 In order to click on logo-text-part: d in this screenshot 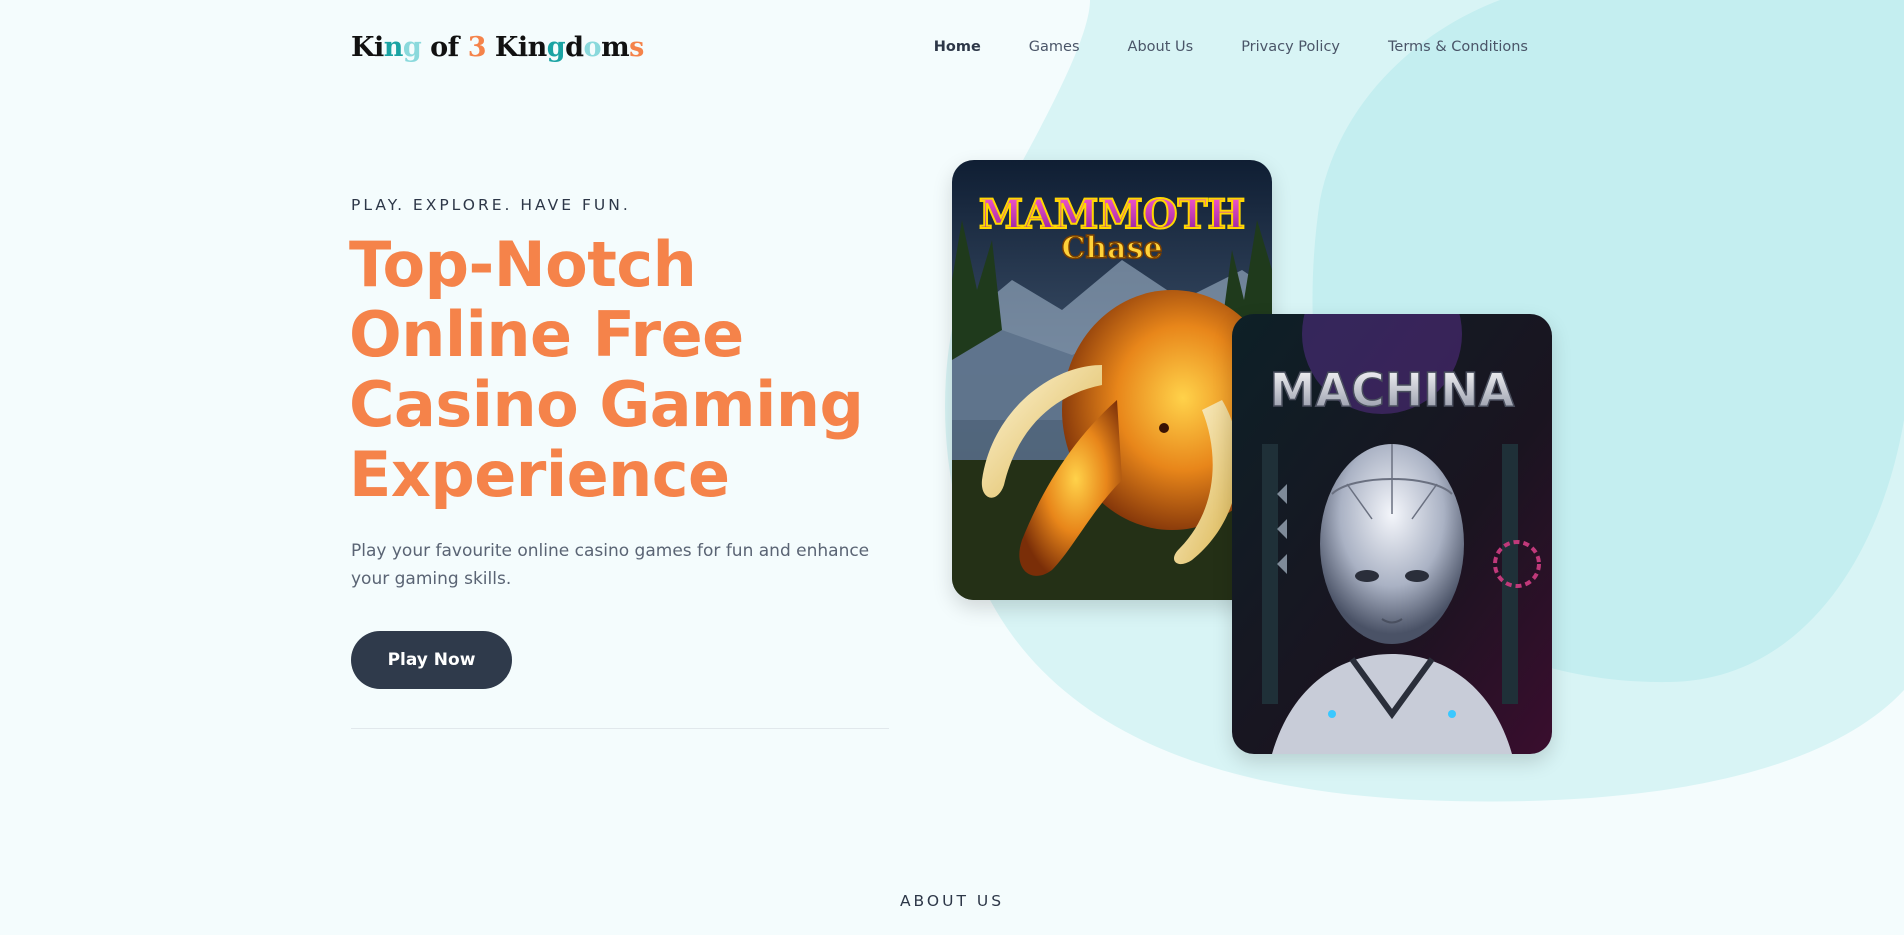, I will do `click(574, 47)`.